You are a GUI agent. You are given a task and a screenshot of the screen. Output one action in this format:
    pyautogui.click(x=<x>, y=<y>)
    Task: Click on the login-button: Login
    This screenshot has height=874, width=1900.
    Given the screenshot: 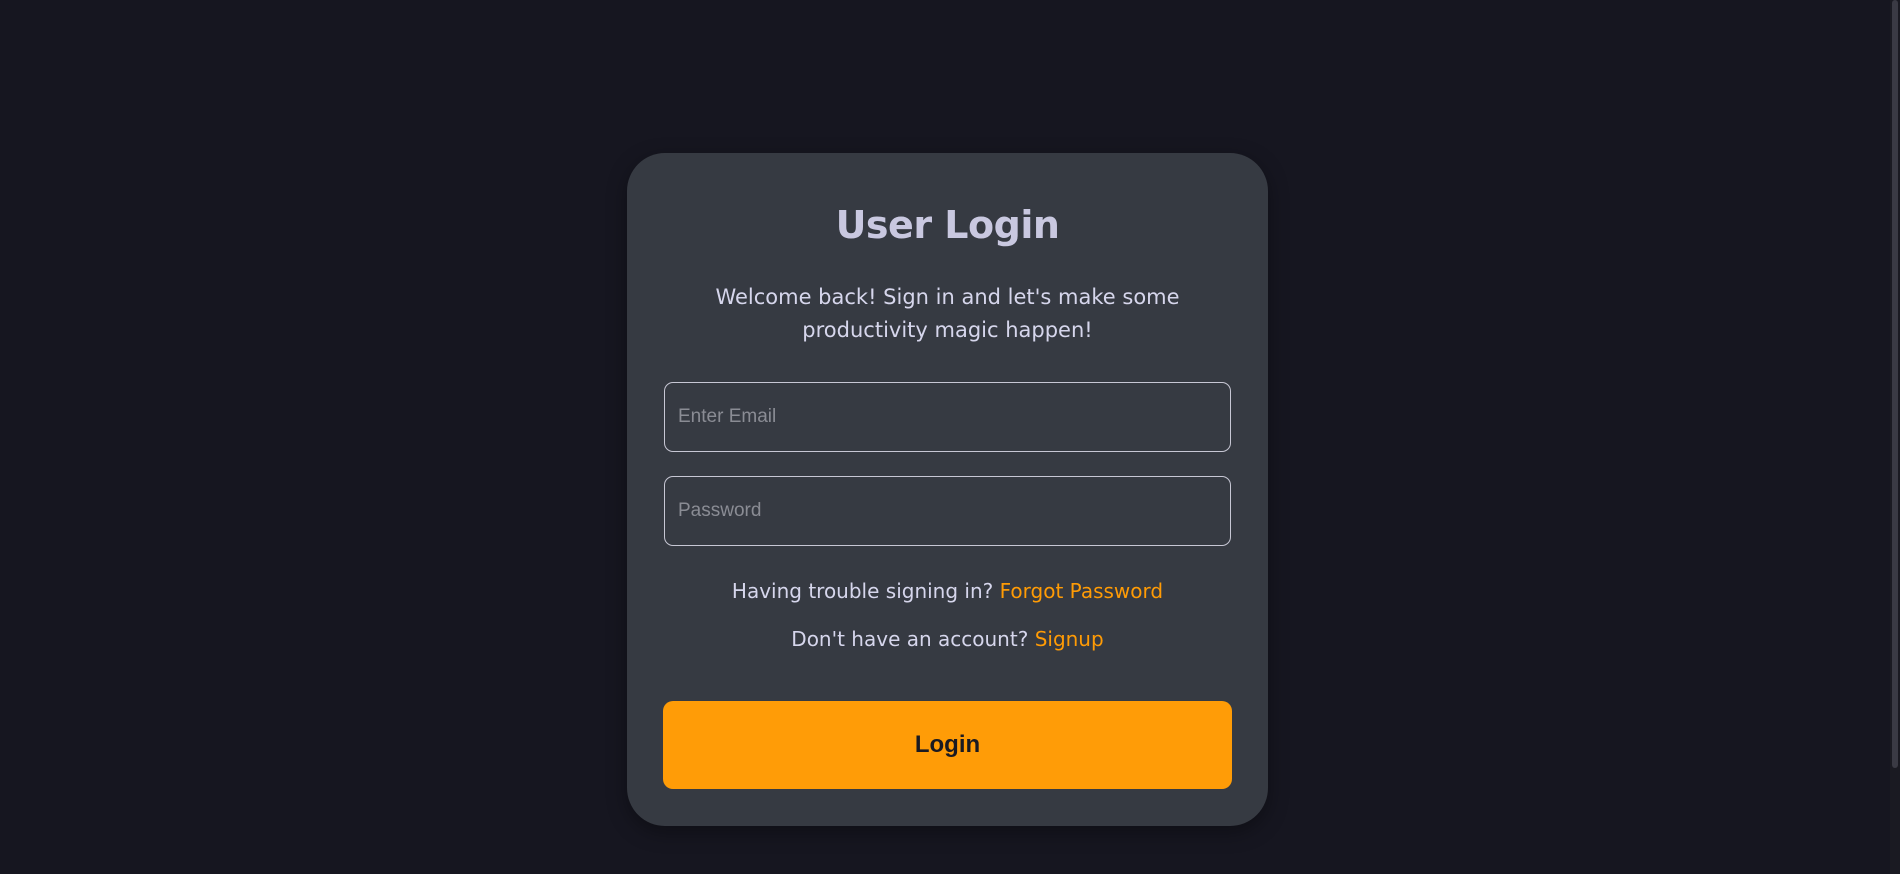 What is the action you would take?
    pyautogui.click(x=947, y=745)
    